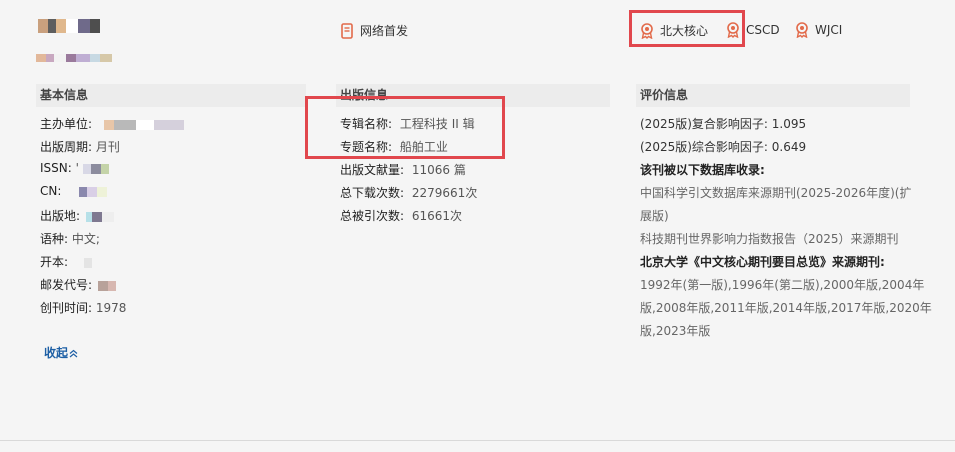  I want to click on network-first-label: 网络首发, so click(384, 31).